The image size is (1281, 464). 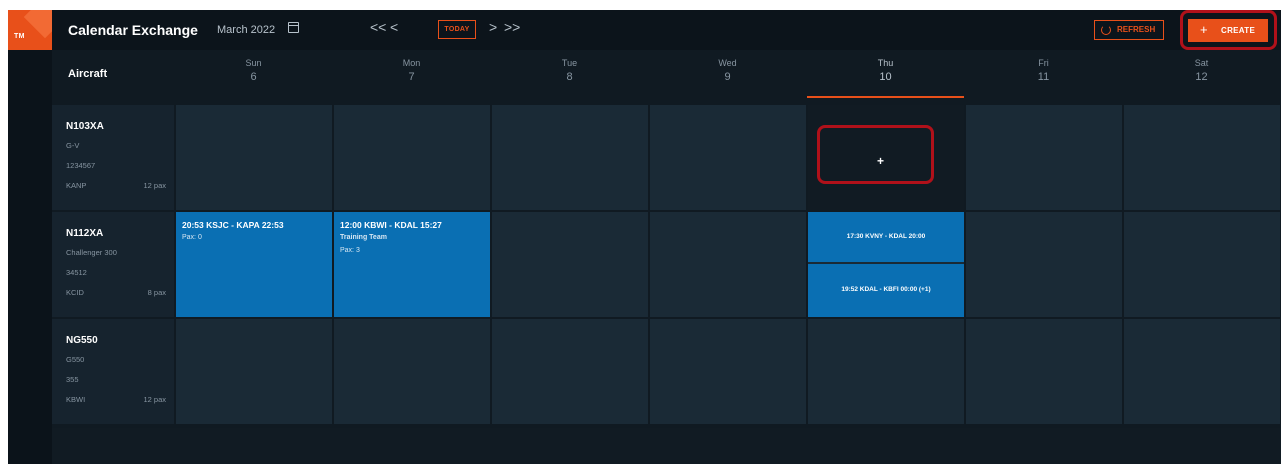 What do you see at coordinates (457, 29) in the screenshot?
I see `today-button: TODAY` at bounding box center [457, 29].